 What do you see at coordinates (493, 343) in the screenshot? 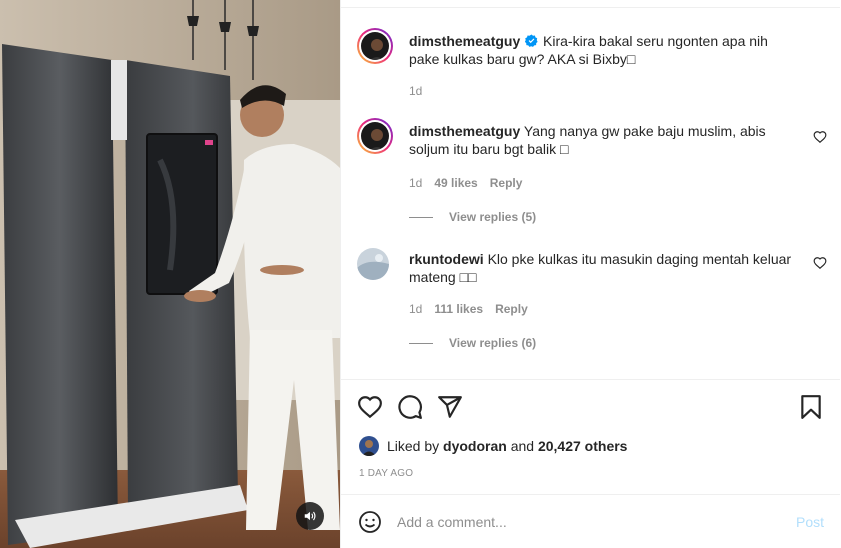
I see `view-replies-label: View replies (6)` at bounding box center [493, 343].